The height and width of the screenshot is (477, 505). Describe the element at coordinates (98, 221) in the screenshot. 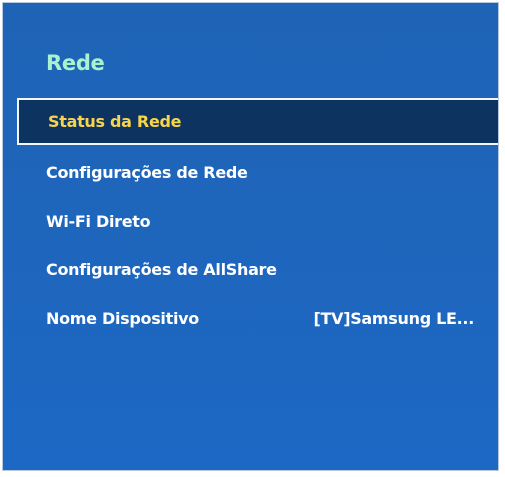

I see `menu-item-label: Wi-Fi Direto` at that location.